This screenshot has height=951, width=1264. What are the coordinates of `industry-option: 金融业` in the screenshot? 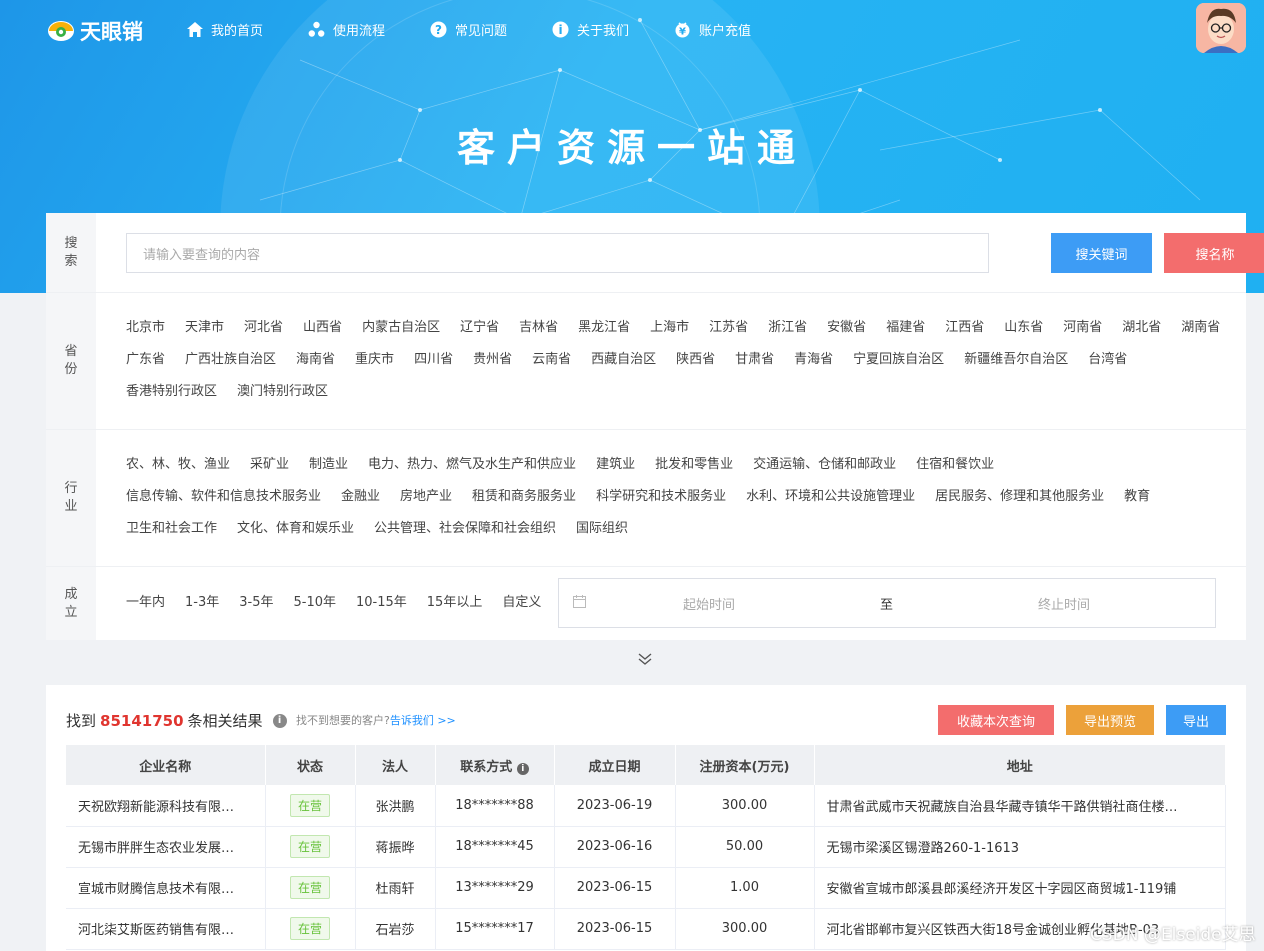 It's located at (360, 497).